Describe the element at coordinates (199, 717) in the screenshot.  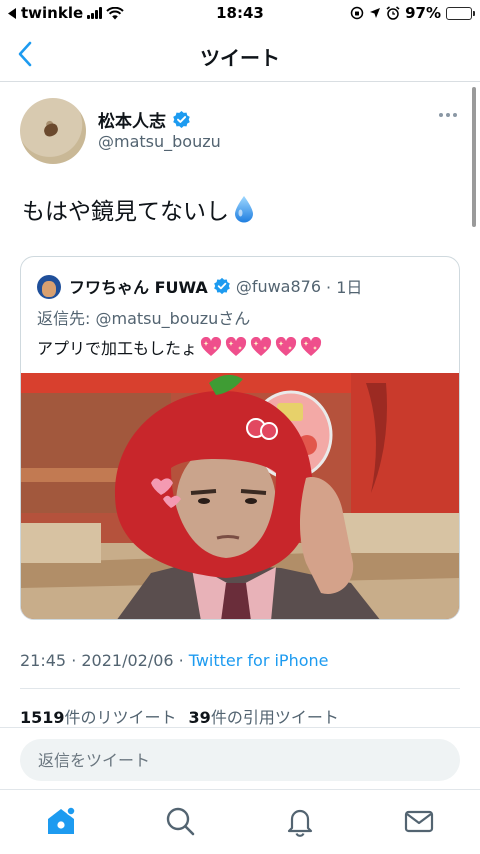
I see `quotes-count: 39` at that location.